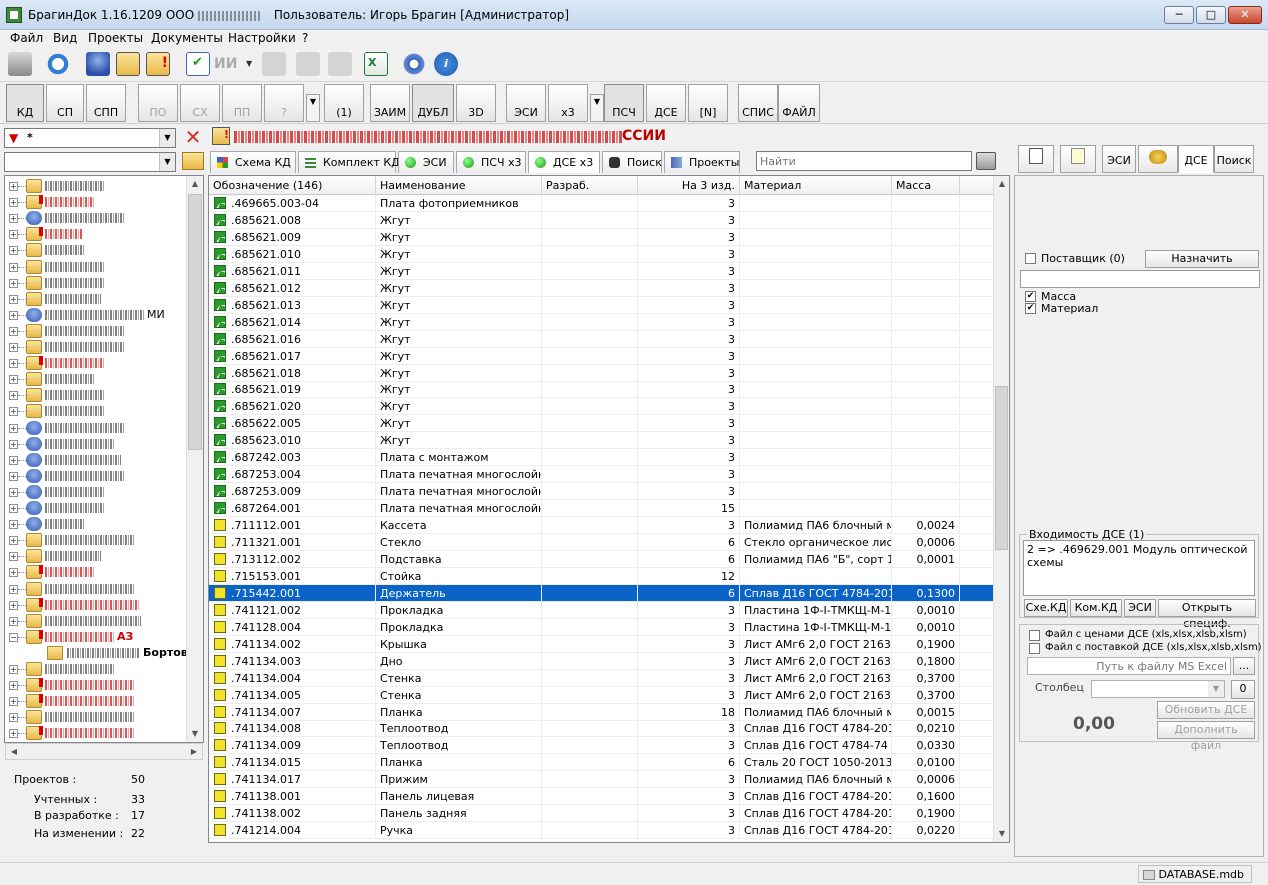  Describe the element at coordinates (195, 184) in the screenshot. I see `scroll-up-icon: ▲` at that location.